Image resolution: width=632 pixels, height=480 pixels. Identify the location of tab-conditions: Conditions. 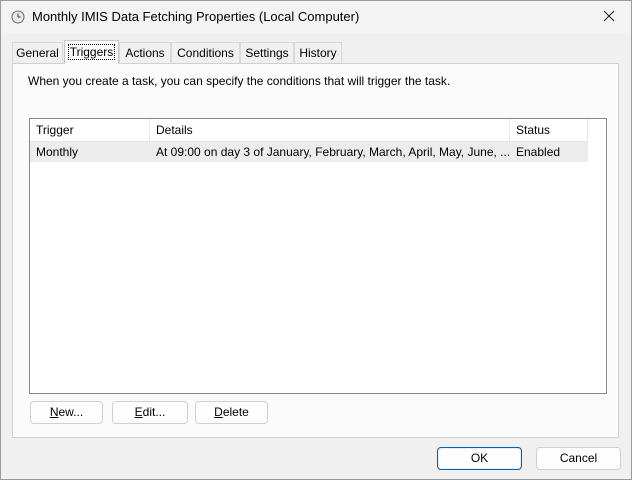
(205, 52).